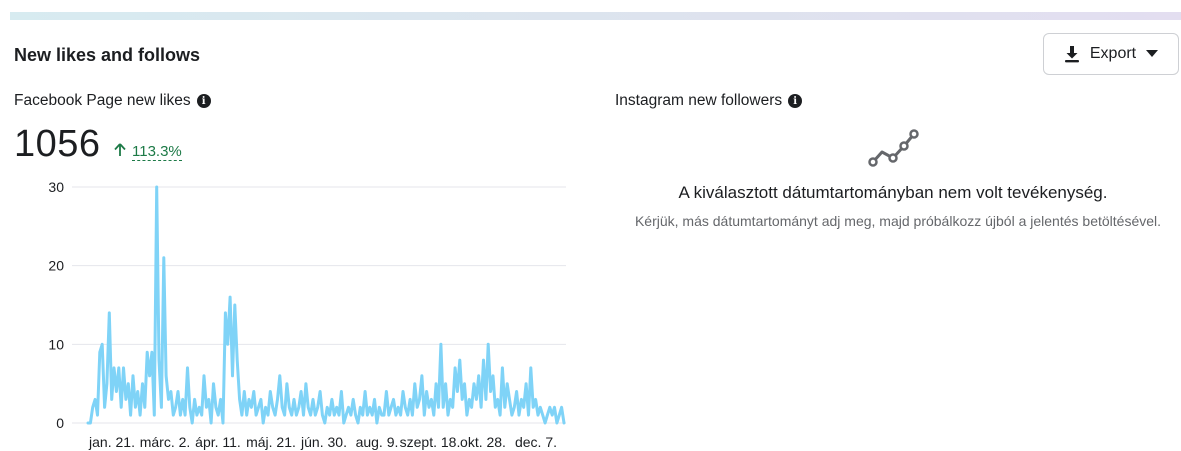  What do you see at coordinates (271, 442) in the screenshot?
I see `x-tick-label: máj. 21.` at bounding box center [271, 442].